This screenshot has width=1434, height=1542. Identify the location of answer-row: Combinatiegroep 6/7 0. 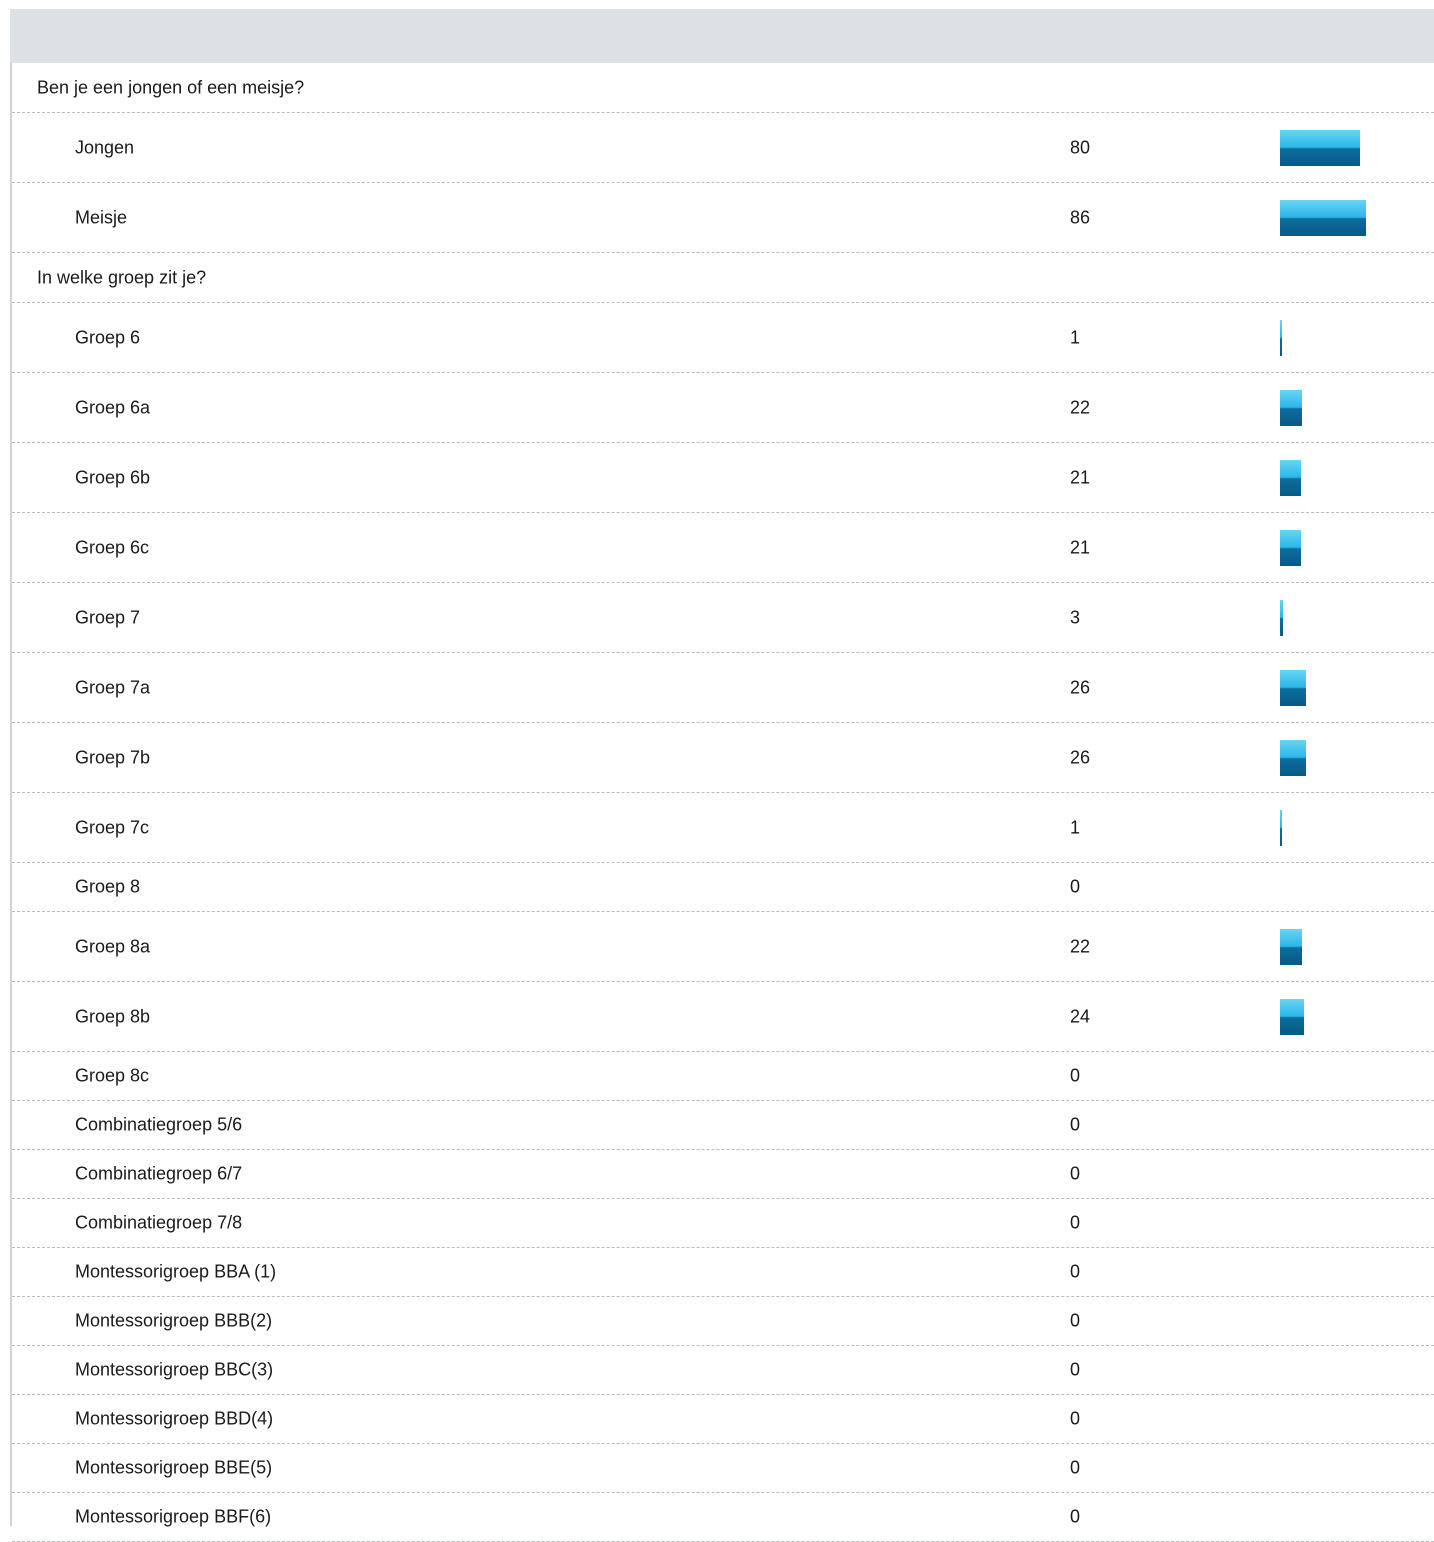
(723, 1174).